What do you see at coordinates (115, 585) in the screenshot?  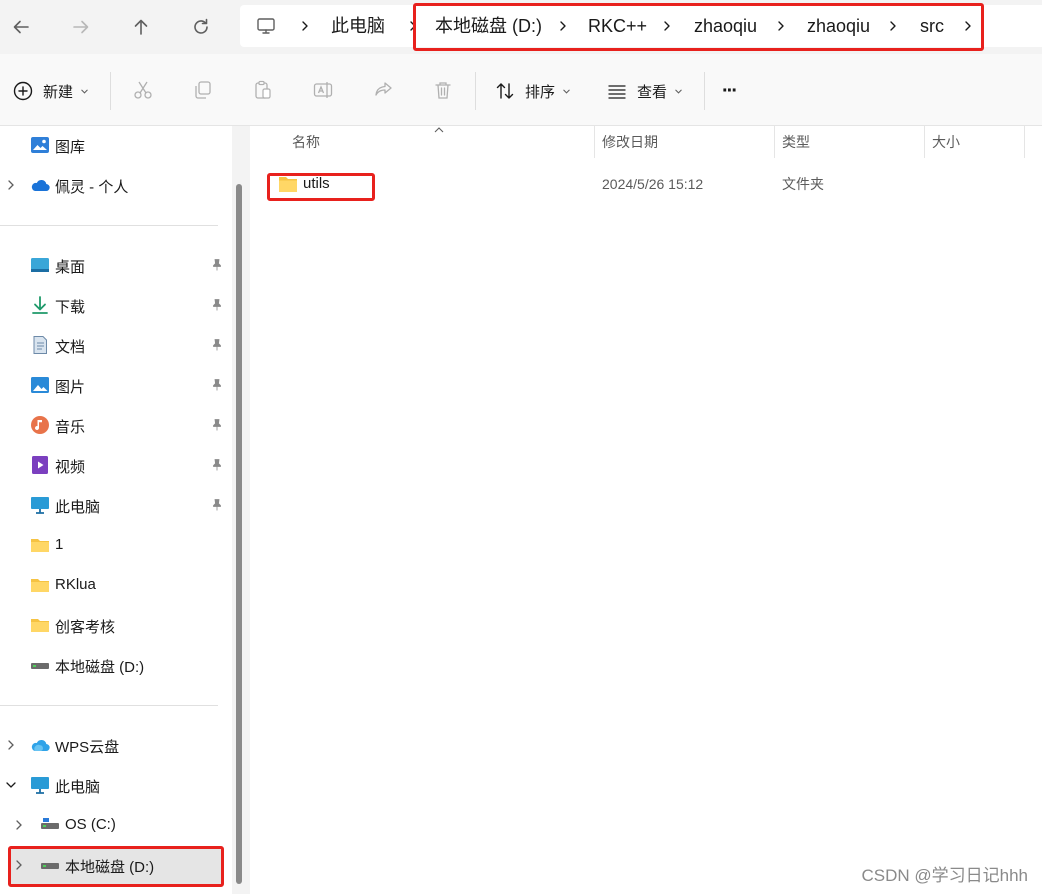 I see `sidebar-item-folder-rklua: RKlua` at bounding box center [115, 585].